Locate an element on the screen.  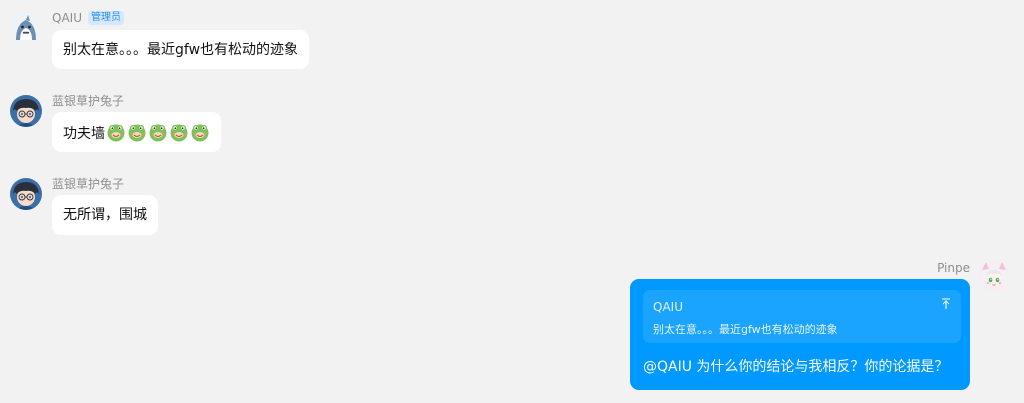
quote-text: 别太在意。。。最近gfw也有松动的迹象 is located at coordinates (745, 329).